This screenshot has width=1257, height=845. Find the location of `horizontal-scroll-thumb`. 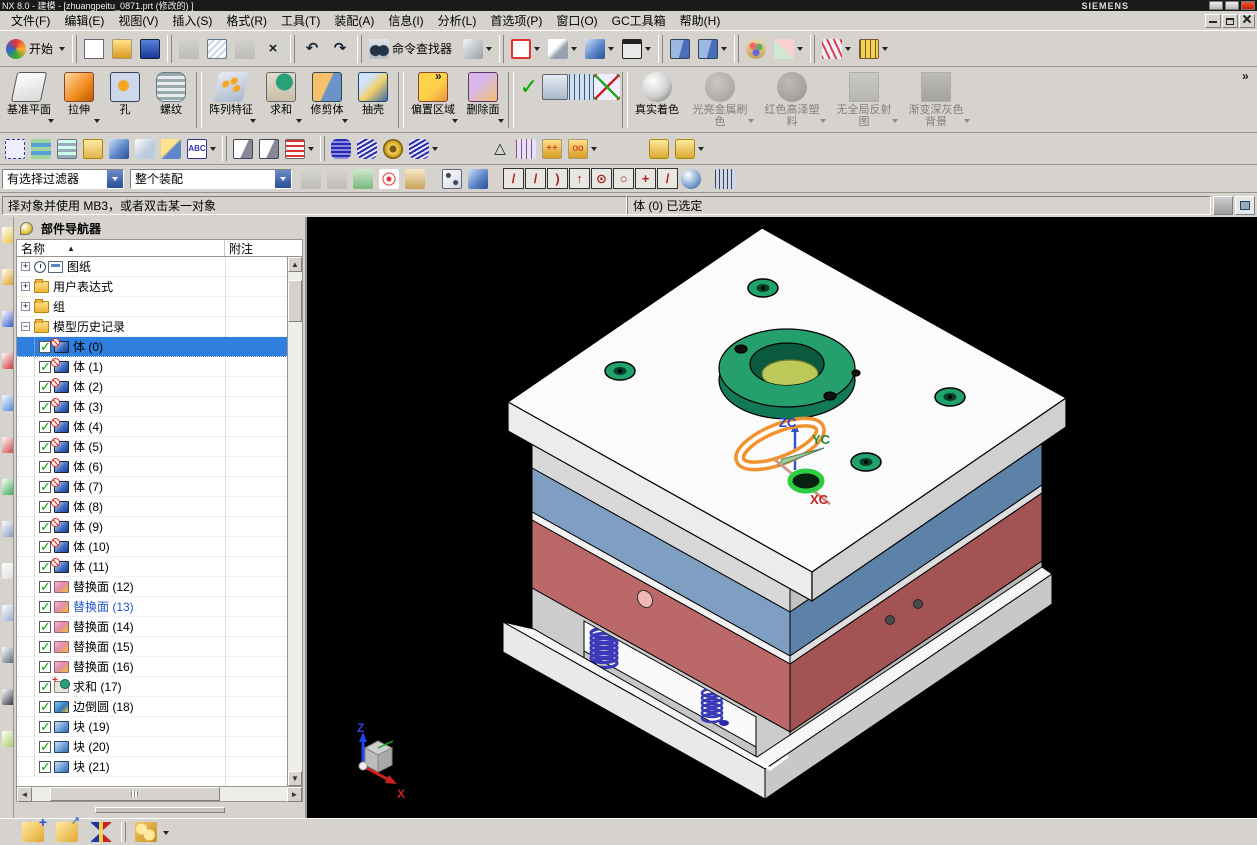

horizontal-scroll-thumb is located at coordinates (135, 794).